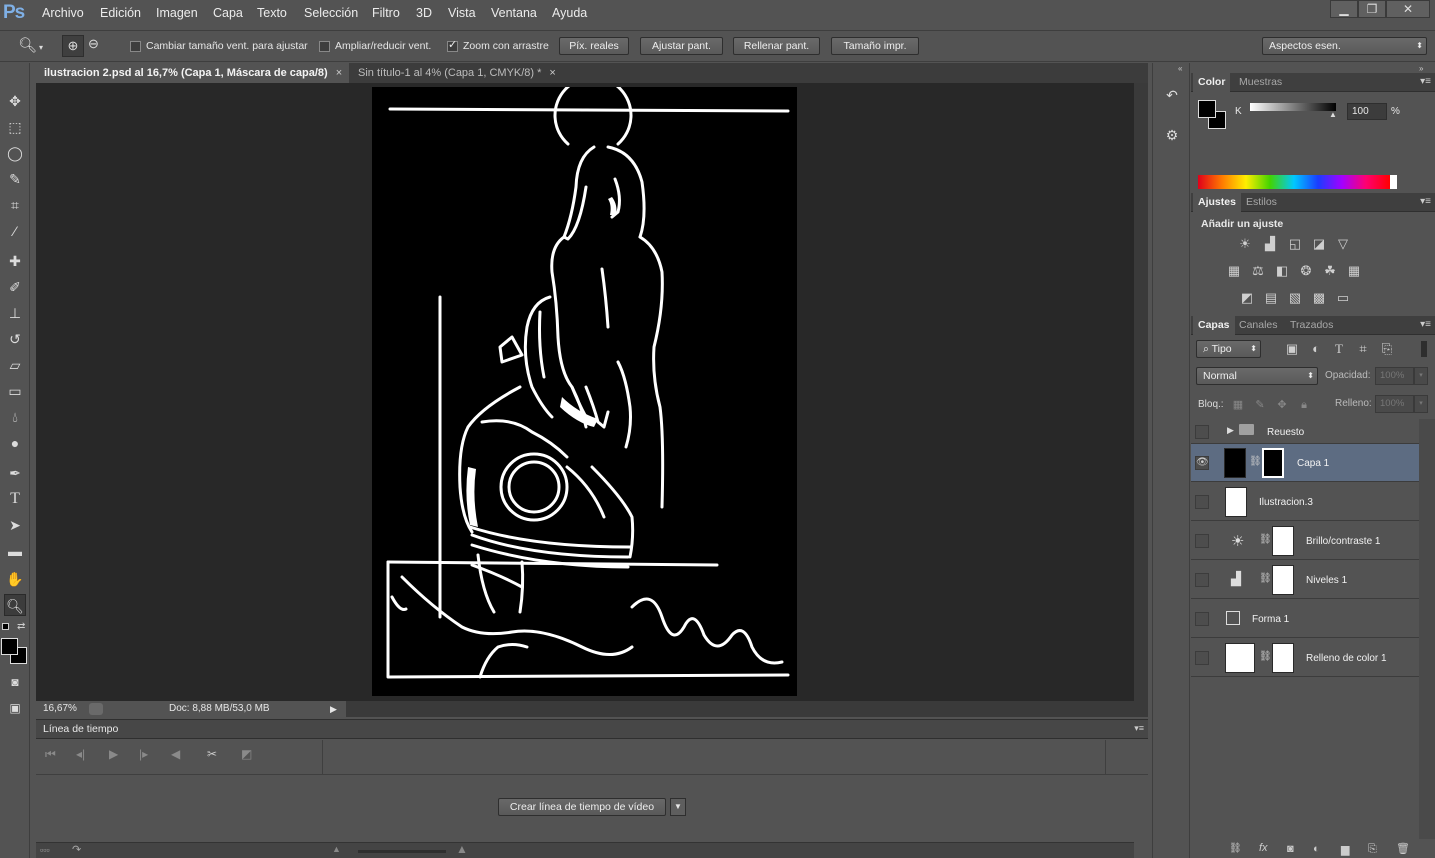 The image size is (1435, 858). What do you see at coordinates (1427, 629) in the screenshot?
I see `layers-scrollbar` at bounding box center [1427, 629].